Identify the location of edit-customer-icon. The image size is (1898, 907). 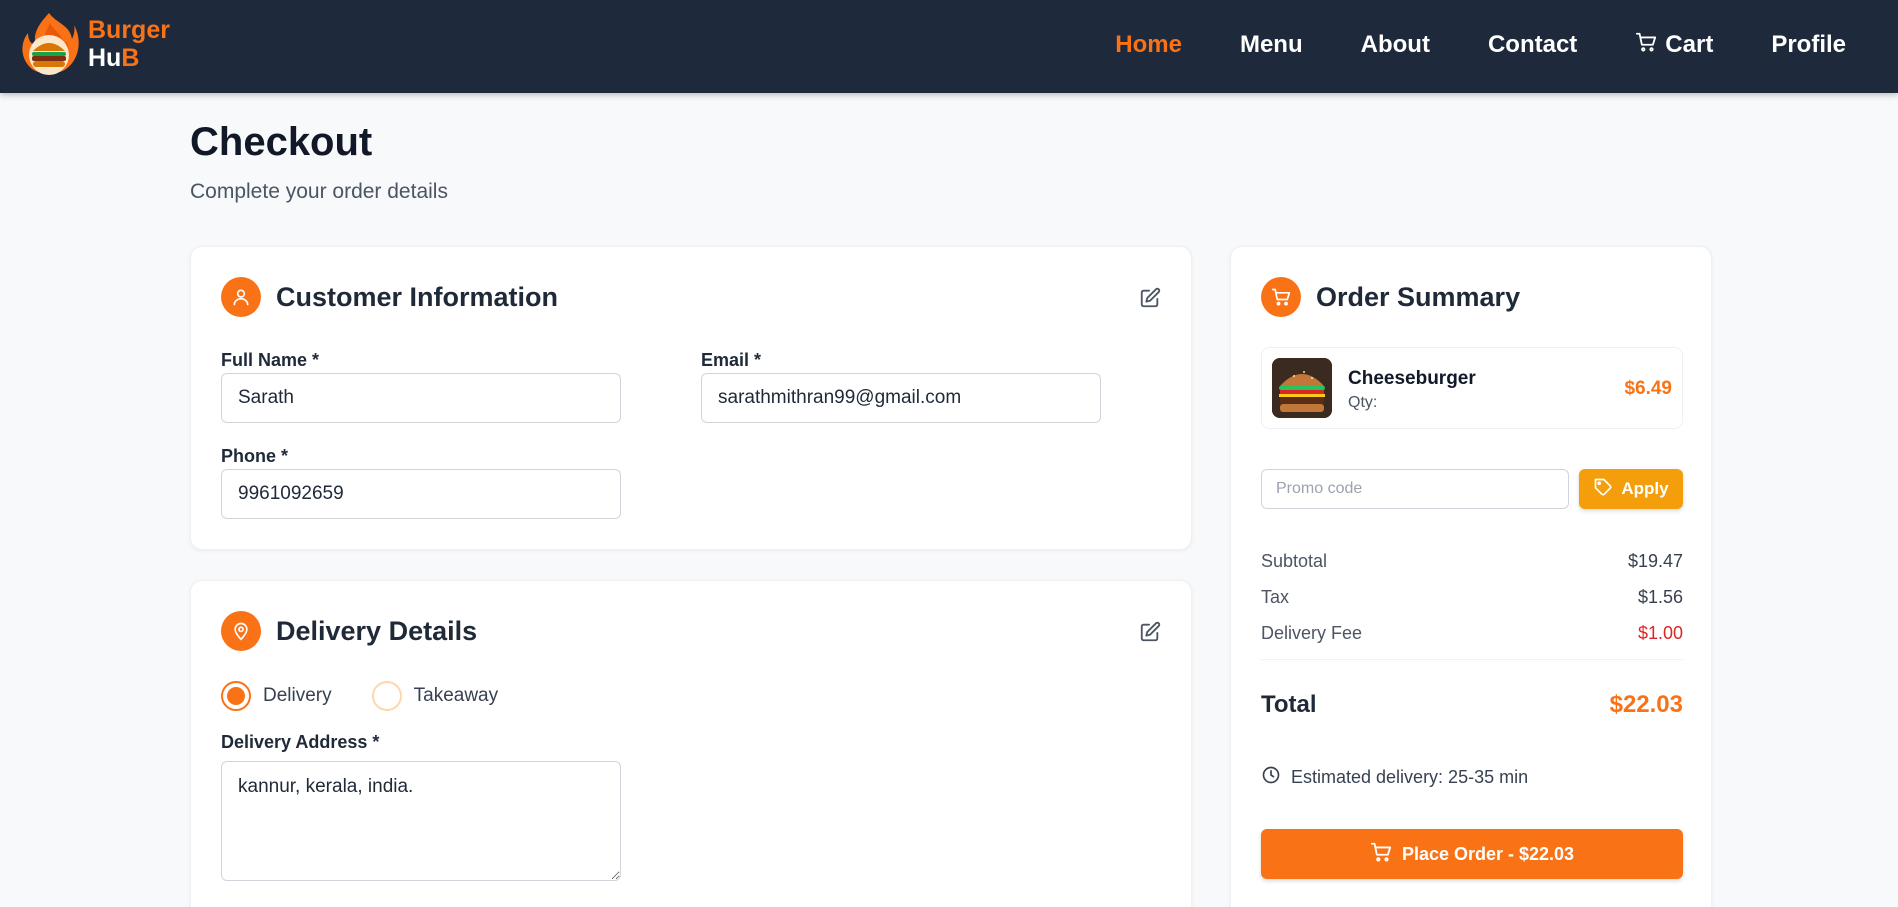
(1150, 298).